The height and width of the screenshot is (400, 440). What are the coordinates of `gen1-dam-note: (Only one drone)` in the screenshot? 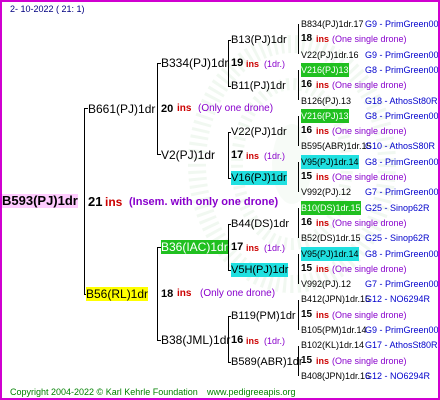 It's located at (238, 293).